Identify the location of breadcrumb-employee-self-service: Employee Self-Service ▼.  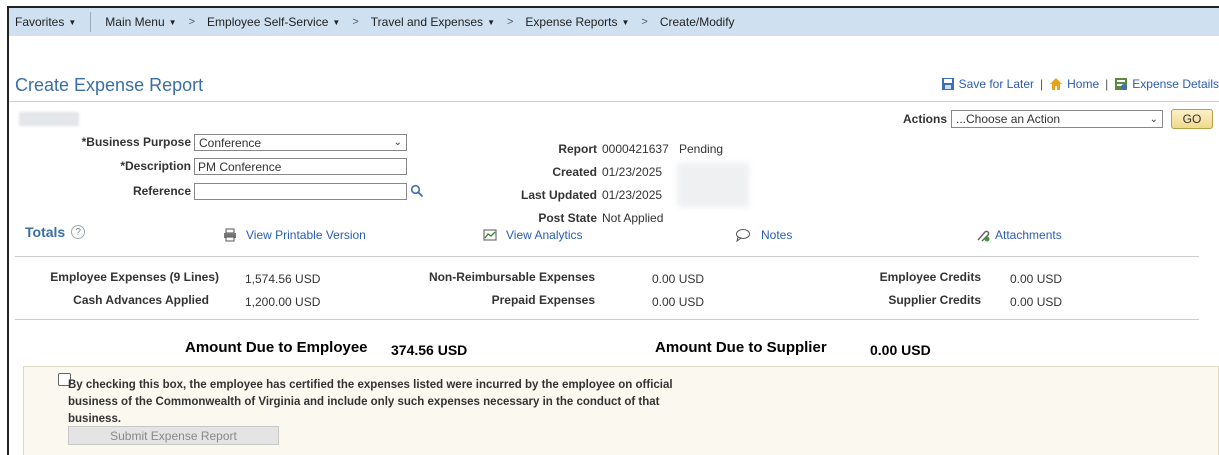
(273, 22).